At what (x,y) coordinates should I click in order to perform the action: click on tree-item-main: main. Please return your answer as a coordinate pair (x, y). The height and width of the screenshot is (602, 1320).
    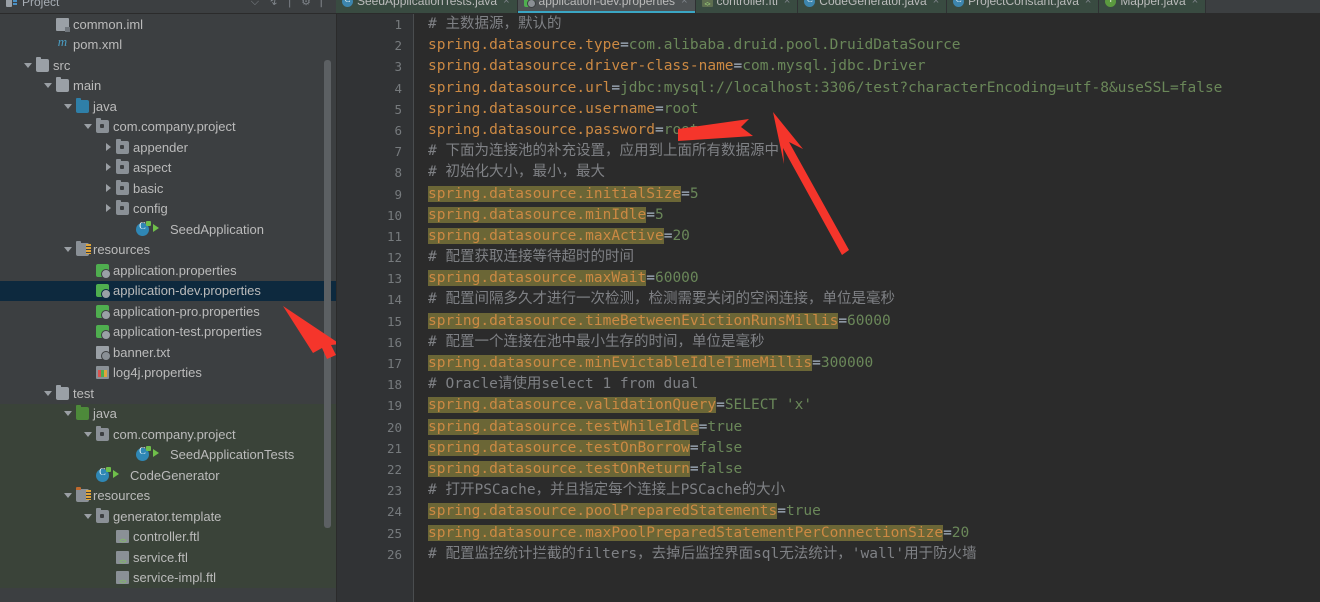
    Looking at the image, I should click on (168, 86).